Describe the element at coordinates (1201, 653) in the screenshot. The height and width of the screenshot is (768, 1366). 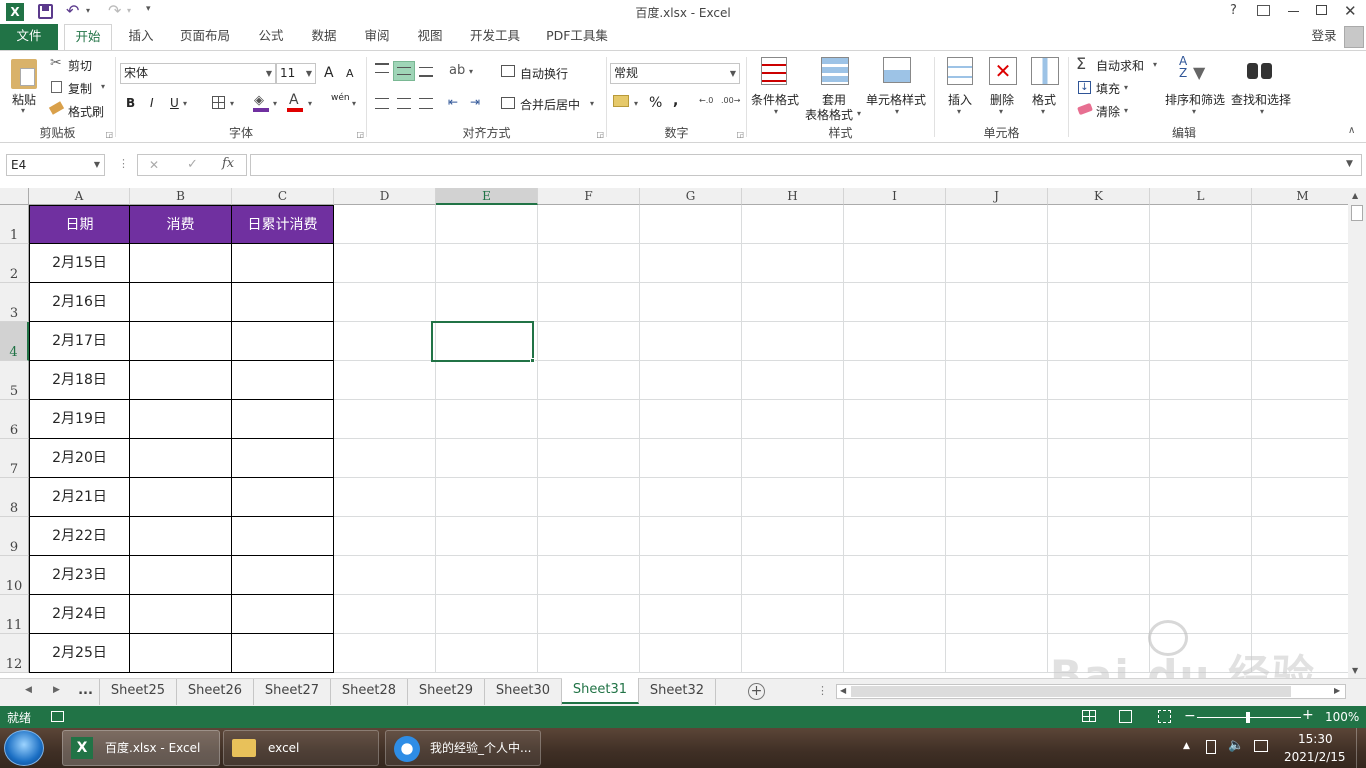
I see `cell-l12` at that location.